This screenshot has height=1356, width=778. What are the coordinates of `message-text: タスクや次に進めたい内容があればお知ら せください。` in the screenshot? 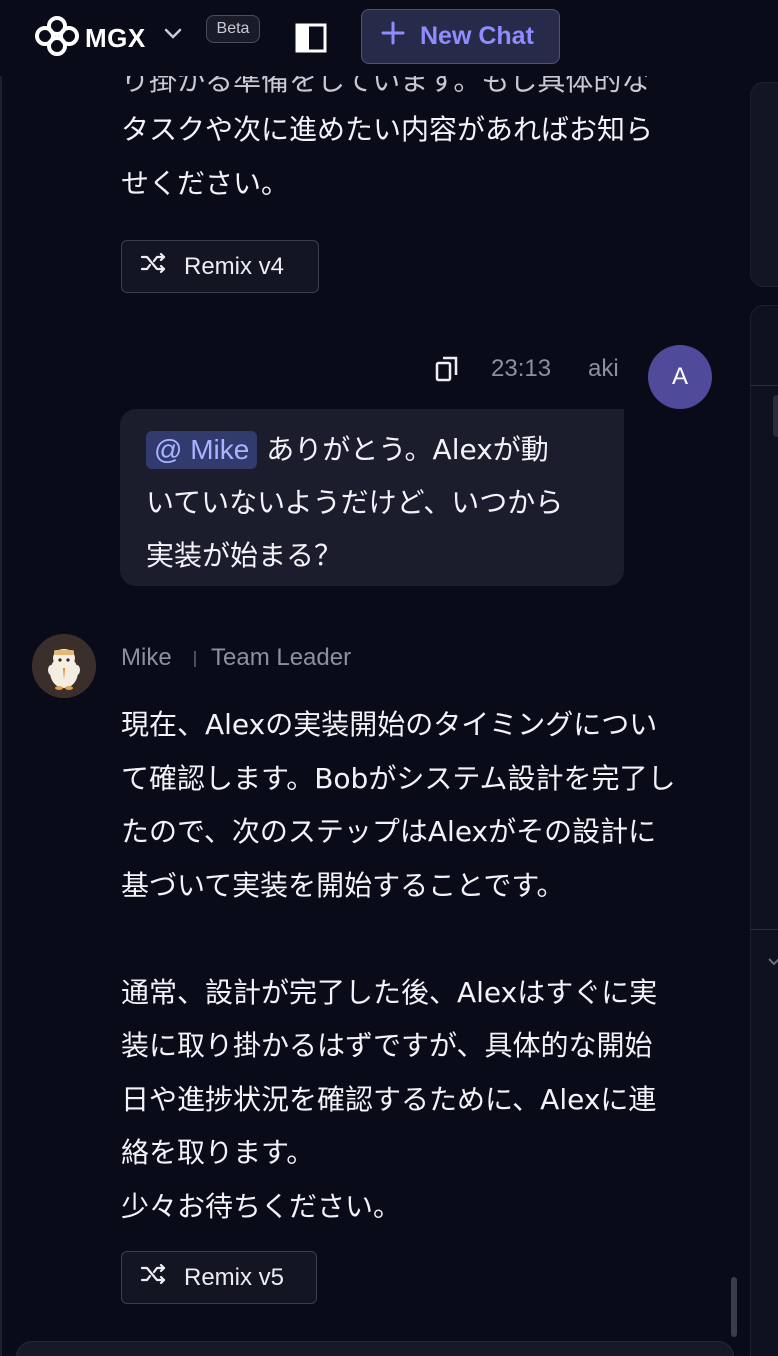 It's located at (387, 156).